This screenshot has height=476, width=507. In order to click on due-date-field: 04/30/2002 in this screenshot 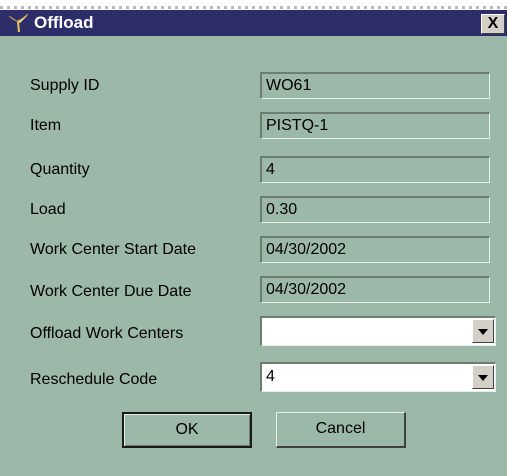, I will do `click(375, 289)`.